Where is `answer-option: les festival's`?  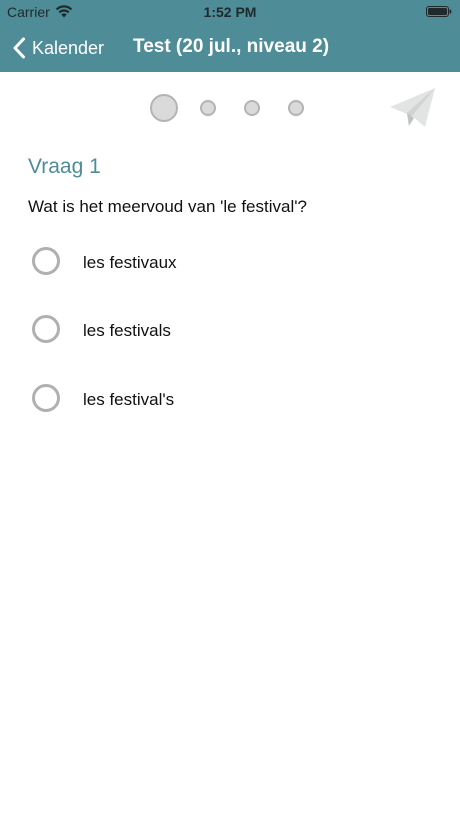 answer-option: les festival's is located at coordinates (230, 400).